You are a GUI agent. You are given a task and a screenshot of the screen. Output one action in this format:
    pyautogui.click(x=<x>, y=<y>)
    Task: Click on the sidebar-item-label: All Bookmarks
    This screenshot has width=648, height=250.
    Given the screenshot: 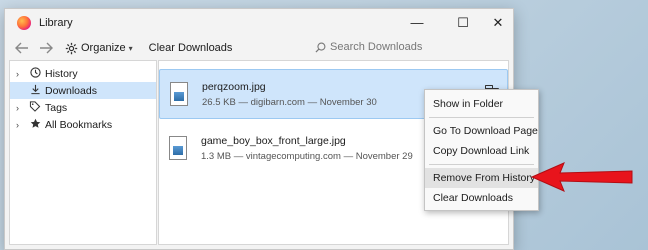 What is the action you would take?
    pyautogui.click(x=79, y=124)
    